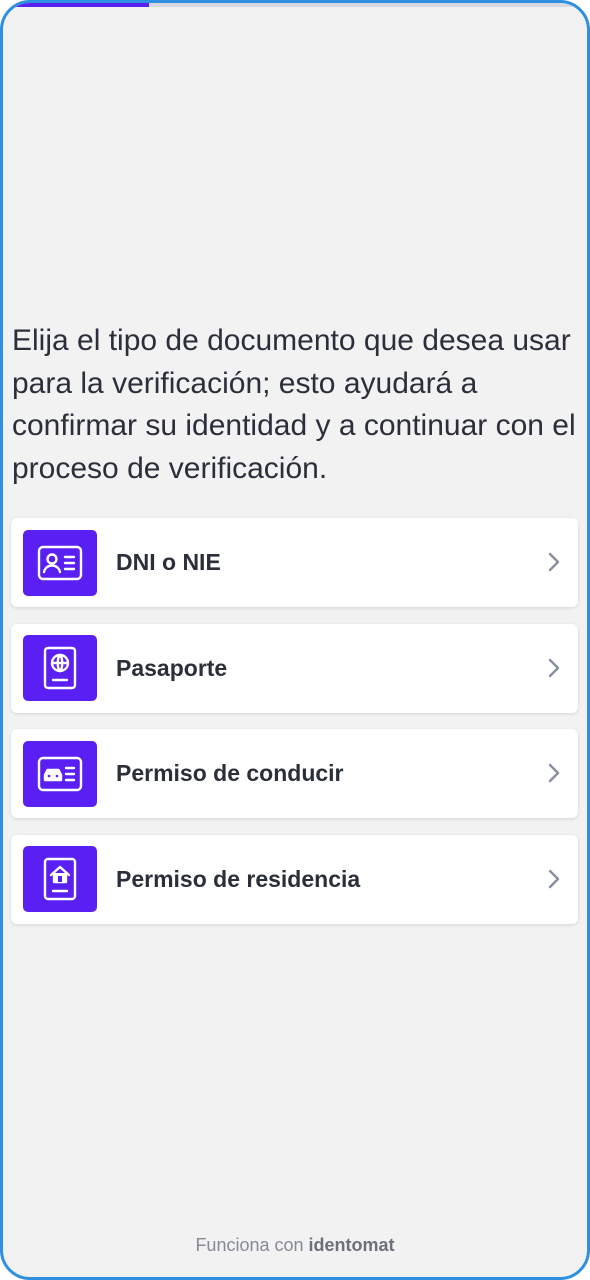 The height and width of the screenshot is (1280, 590). I want to click on progress-bar, so click(295, 5).